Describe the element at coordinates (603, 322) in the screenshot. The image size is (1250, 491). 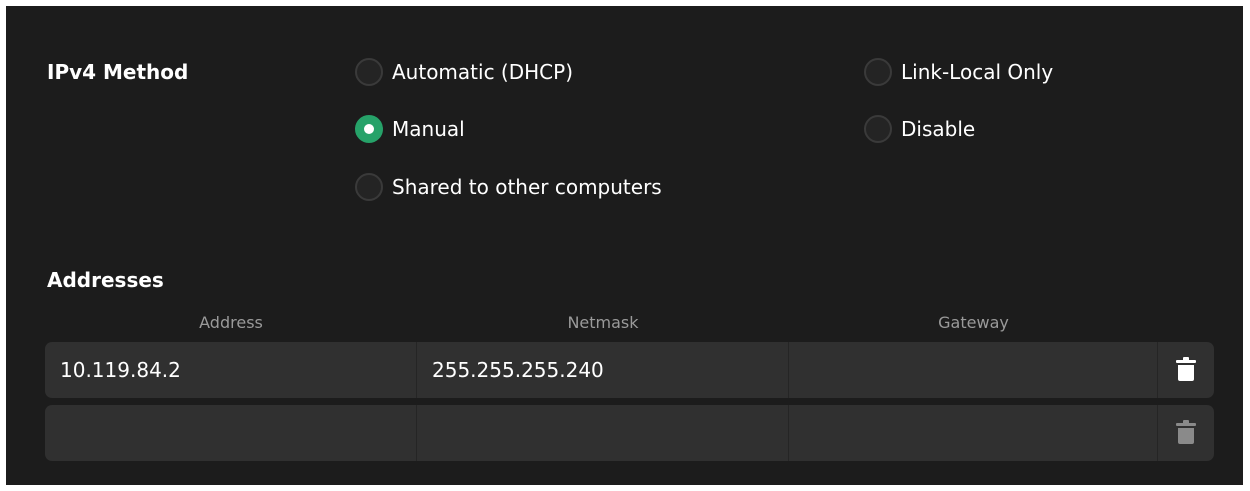
I see `column-header-netmask: Netmask` at that location.